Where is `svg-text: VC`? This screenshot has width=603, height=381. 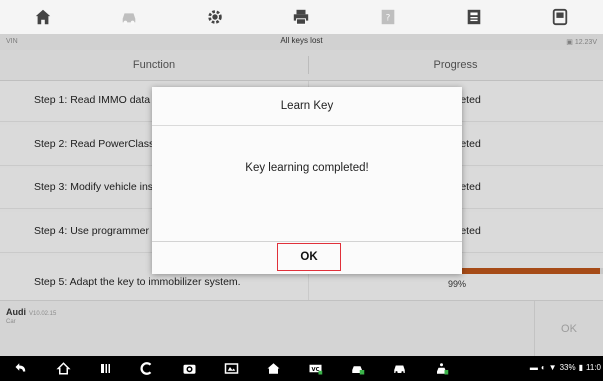
svg-text: VC is located at coordinates (315, 370).